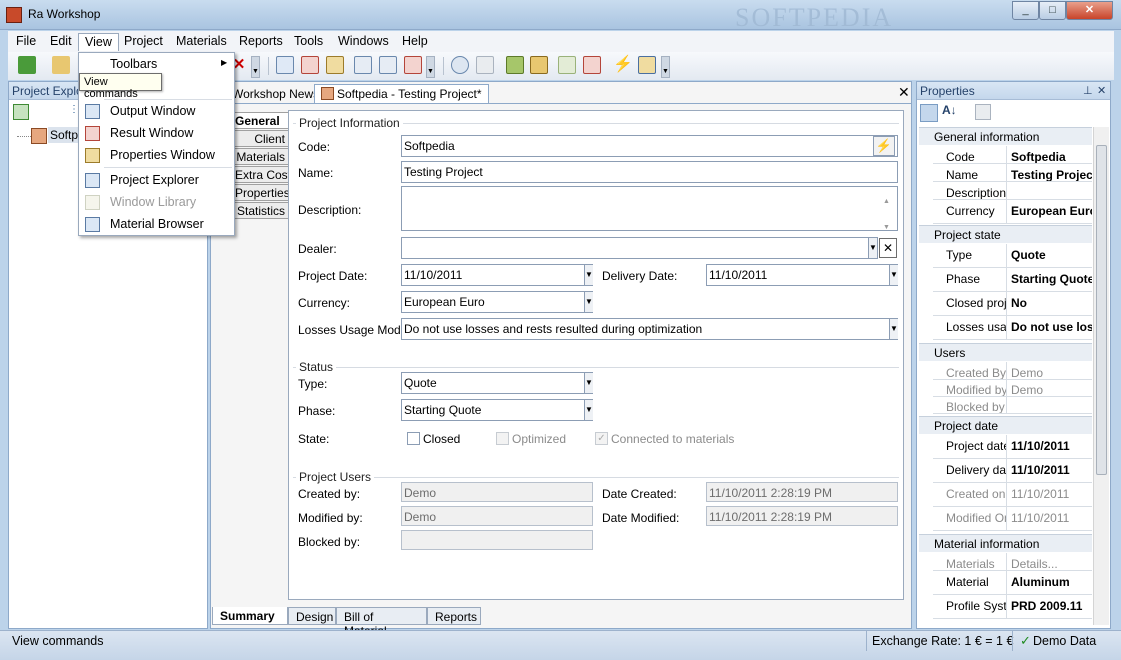  What do you see at coordinates (1012, 155) in the screenshot?
I see `prop-row-code: Code Softpedia` at bounding box center [1012, 155].